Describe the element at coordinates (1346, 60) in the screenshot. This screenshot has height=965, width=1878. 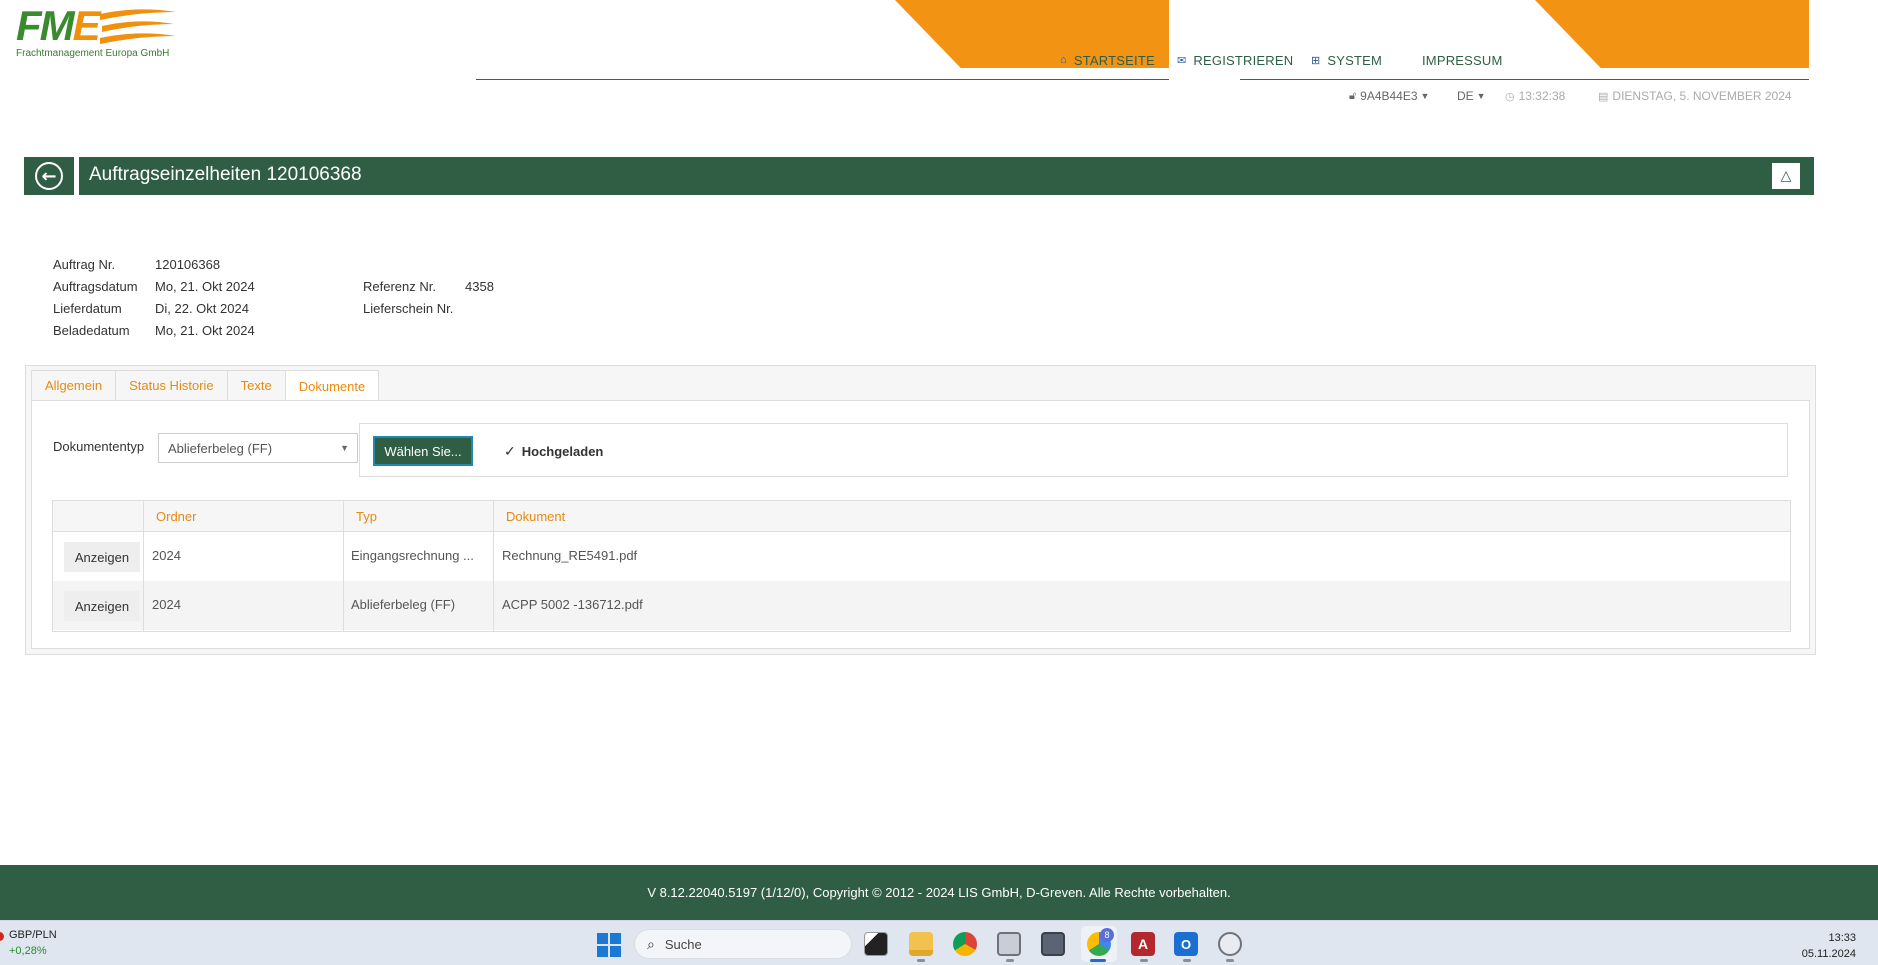
I see `nav-item-system: ⊞ SYSTEM` at that location.